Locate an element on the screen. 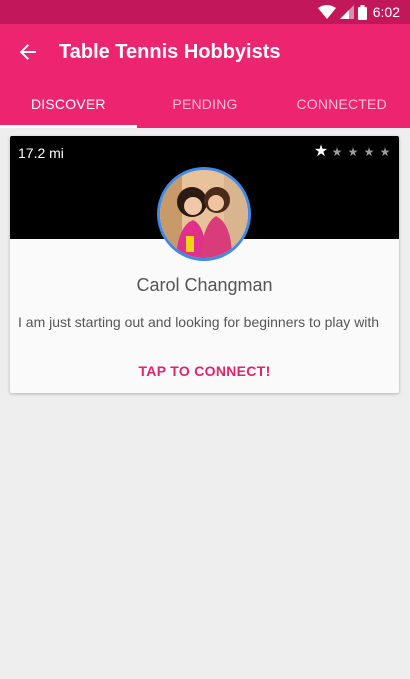  arrow-back-icon is located at coordinates (27, 52).